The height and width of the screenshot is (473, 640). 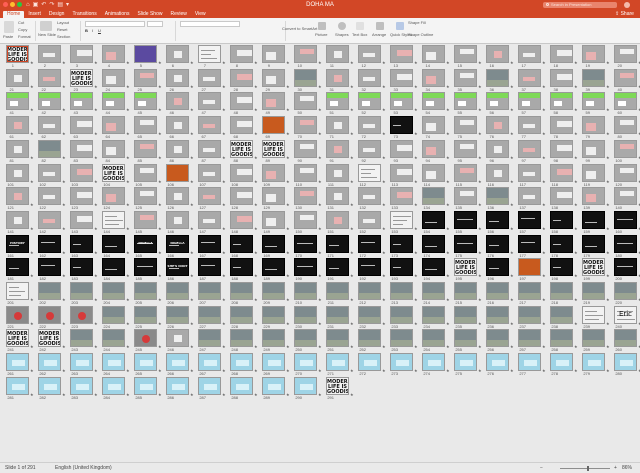 I want to click on arrange-icon, so click(x=380, y=26).